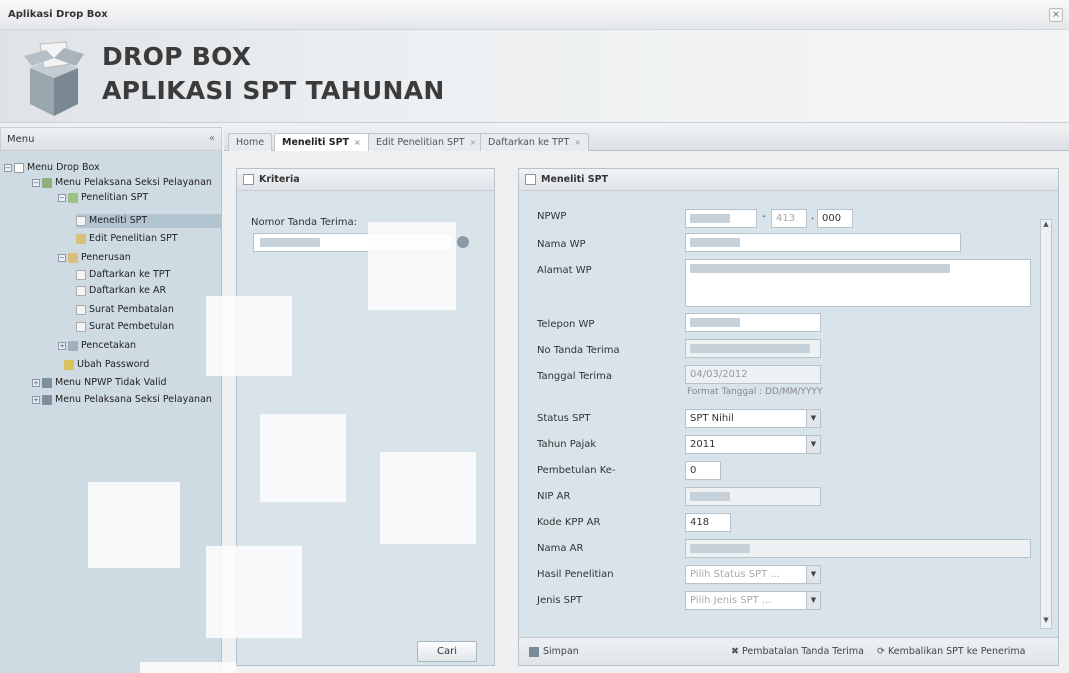 The image size is (1069, 673). Describe the element at coordinates (753, 574) in the screenshot. I see `hasil-penelitian-select: Pilih Status SPT ... ▼` at that location.